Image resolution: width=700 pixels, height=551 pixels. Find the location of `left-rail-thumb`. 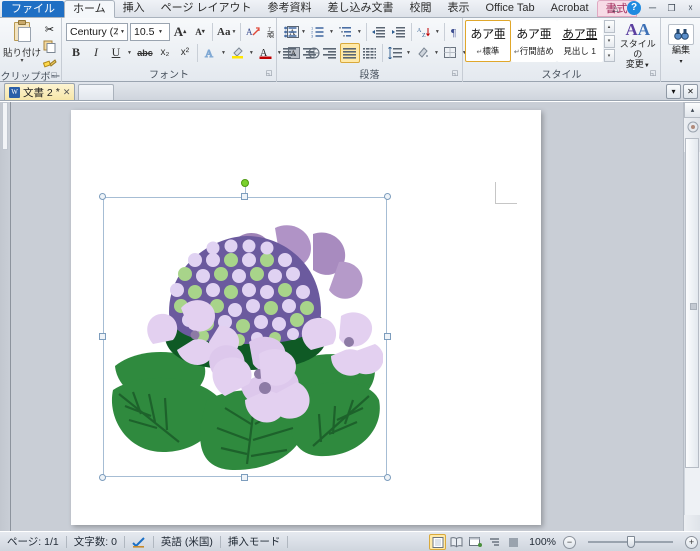

left-rail-thumb is located at coordinates (5, 126).